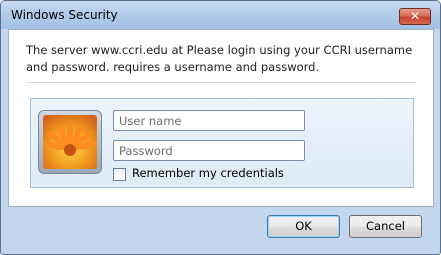 The image size is (441, 255). What do you see at coordinates (119, 174) in the screenshot?
I see `remember-credentials-checkbox` at bounding box center [119, 174].